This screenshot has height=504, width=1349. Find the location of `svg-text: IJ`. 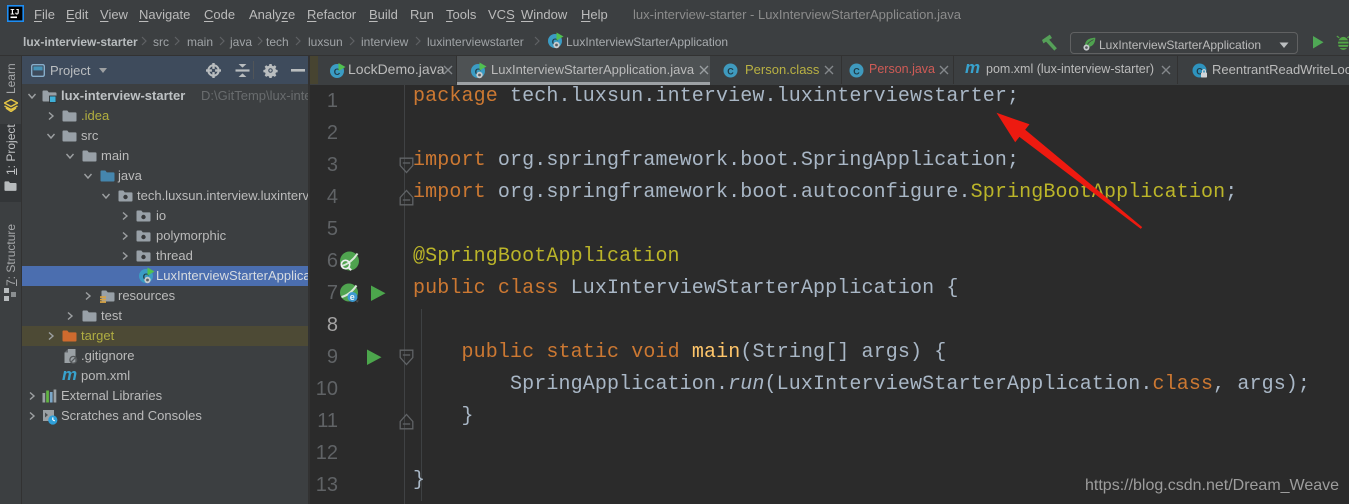

svg-text: IJ is located at coordinates (15, 13).